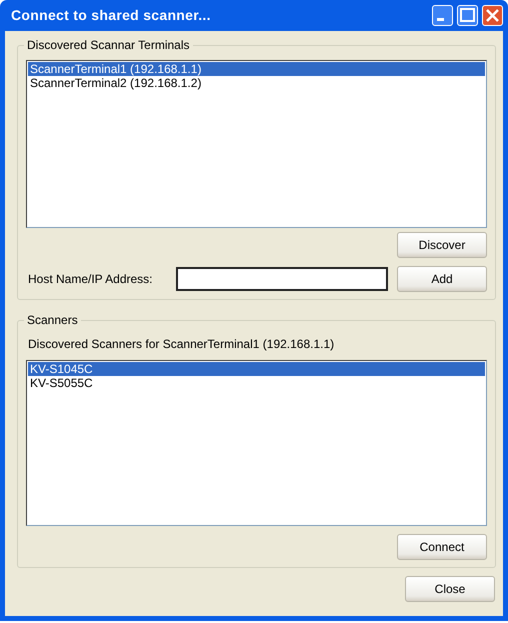  Describe the element at coordinates (450, 589) in the screenshot. I see `close-button: Close` at that location.